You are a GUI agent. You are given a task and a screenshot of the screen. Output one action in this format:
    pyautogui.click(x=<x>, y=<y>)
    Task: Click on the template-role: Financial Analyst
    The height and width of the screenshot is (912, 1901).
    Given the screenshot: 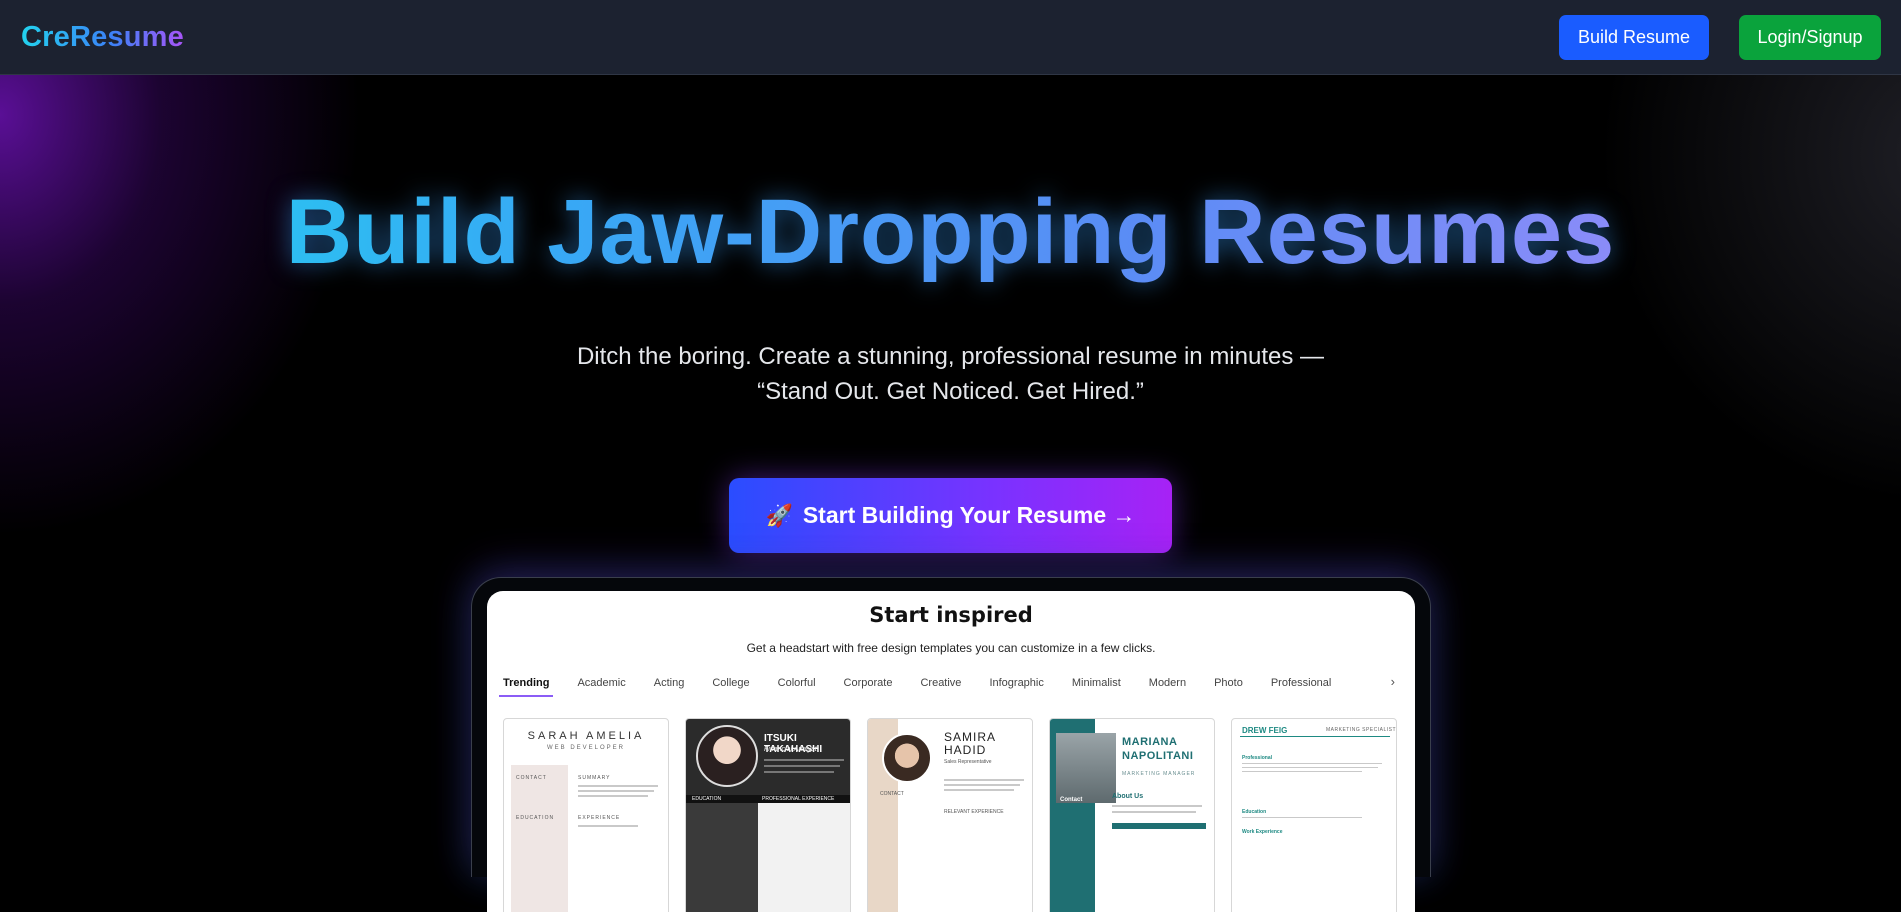 What is the action you would take?
    pyautogui.click(x=790, y=749)
    